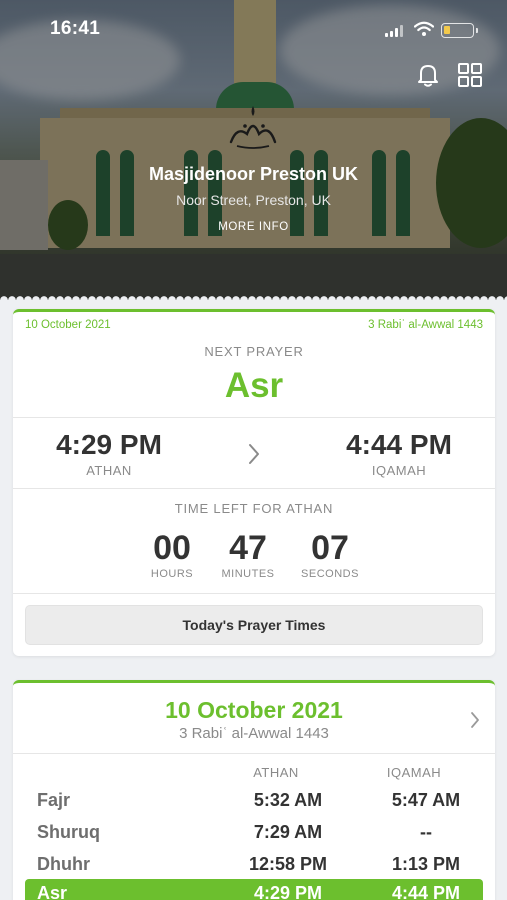 The image size is (507, 900). I want to click on prayer-row-shuruq: Shuruq 7:29 AM --, so click(254, 832).